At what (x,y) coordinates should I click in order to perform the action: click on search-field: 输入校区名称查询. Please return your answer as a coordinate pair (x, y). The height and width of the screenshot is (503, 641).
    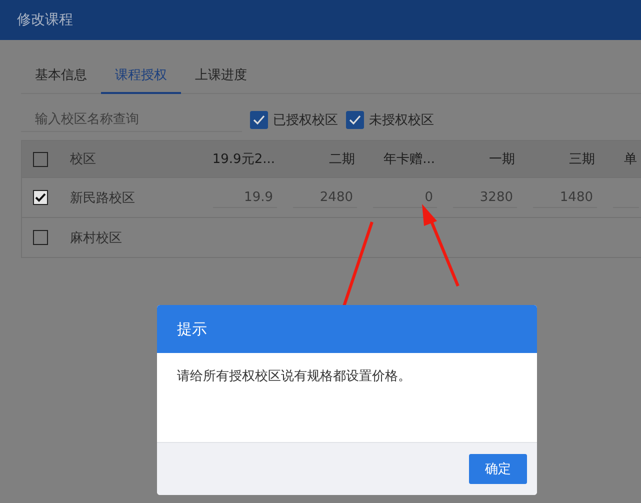
    Looking at the image, I should click on (131, 120).